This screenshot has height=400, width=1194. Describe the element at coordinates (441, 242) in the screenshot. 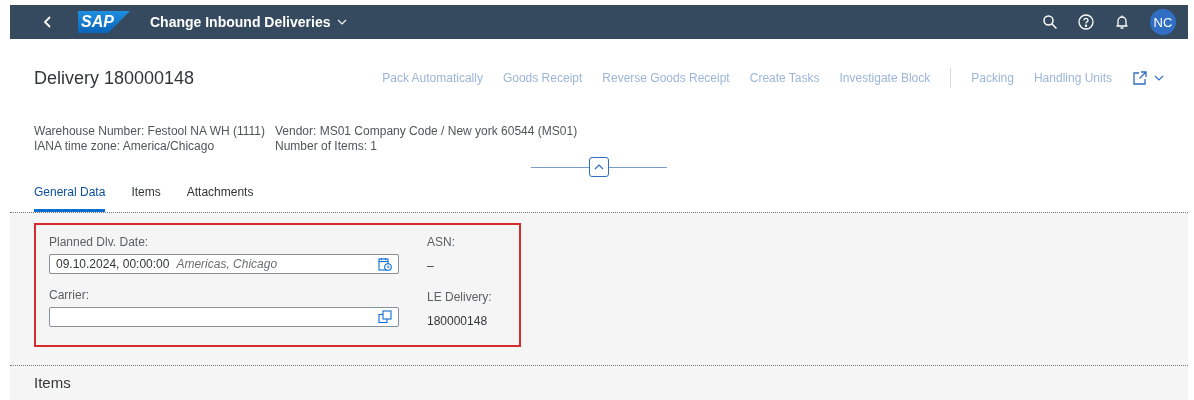

I see `field-label: ASN:` at that location.